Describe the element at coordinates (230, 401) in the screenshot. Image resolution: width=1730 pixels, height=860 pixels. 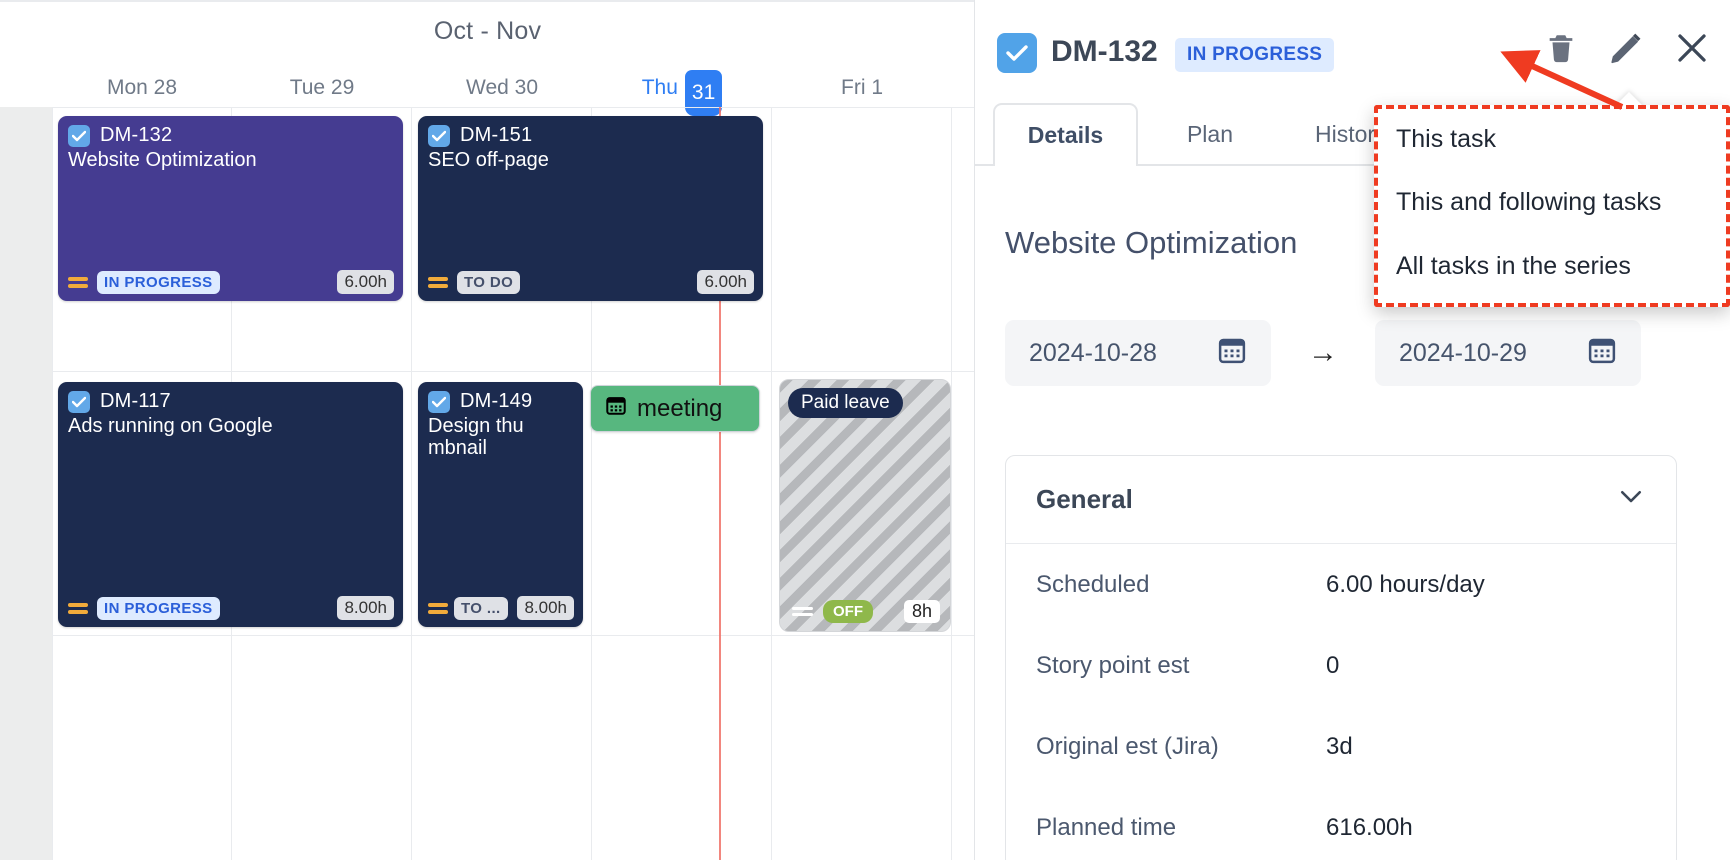
I see `card-header: DM-117` at that location.